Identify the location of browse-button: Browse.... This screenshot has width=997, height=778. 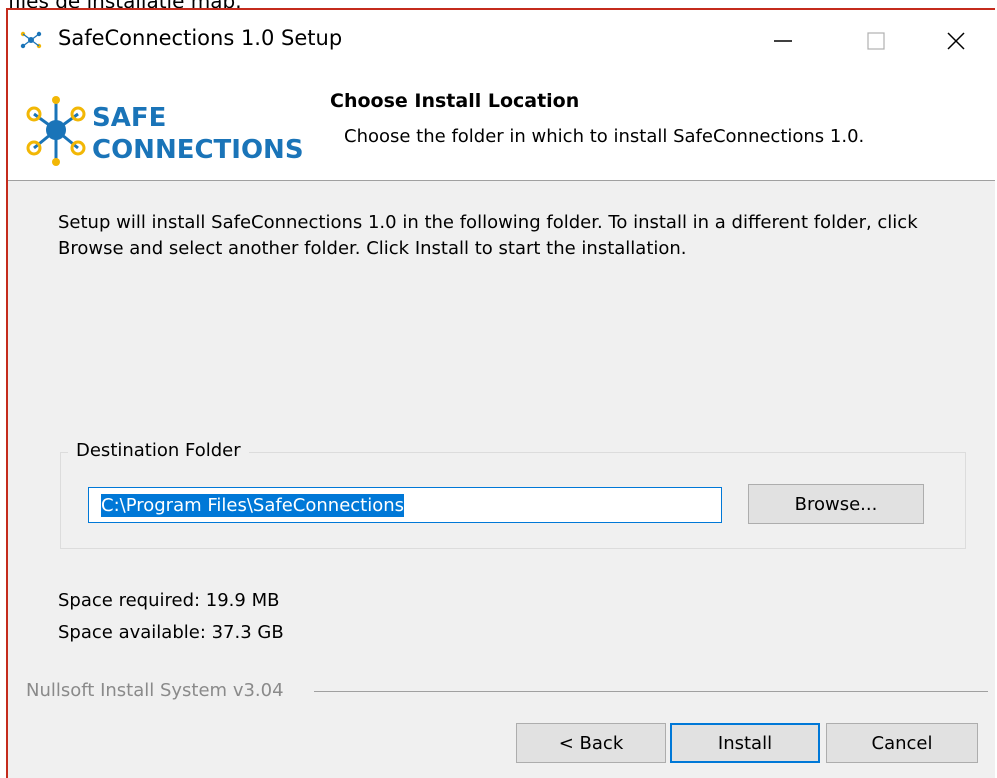
(836, 504).